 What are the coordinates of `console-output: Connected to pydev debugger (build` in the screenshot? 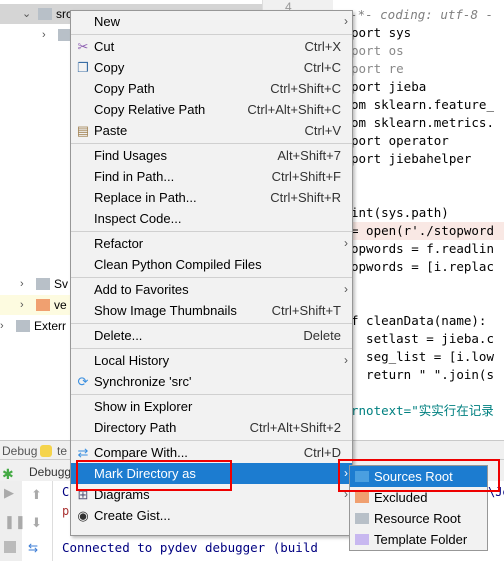 It's located at (190, 547).